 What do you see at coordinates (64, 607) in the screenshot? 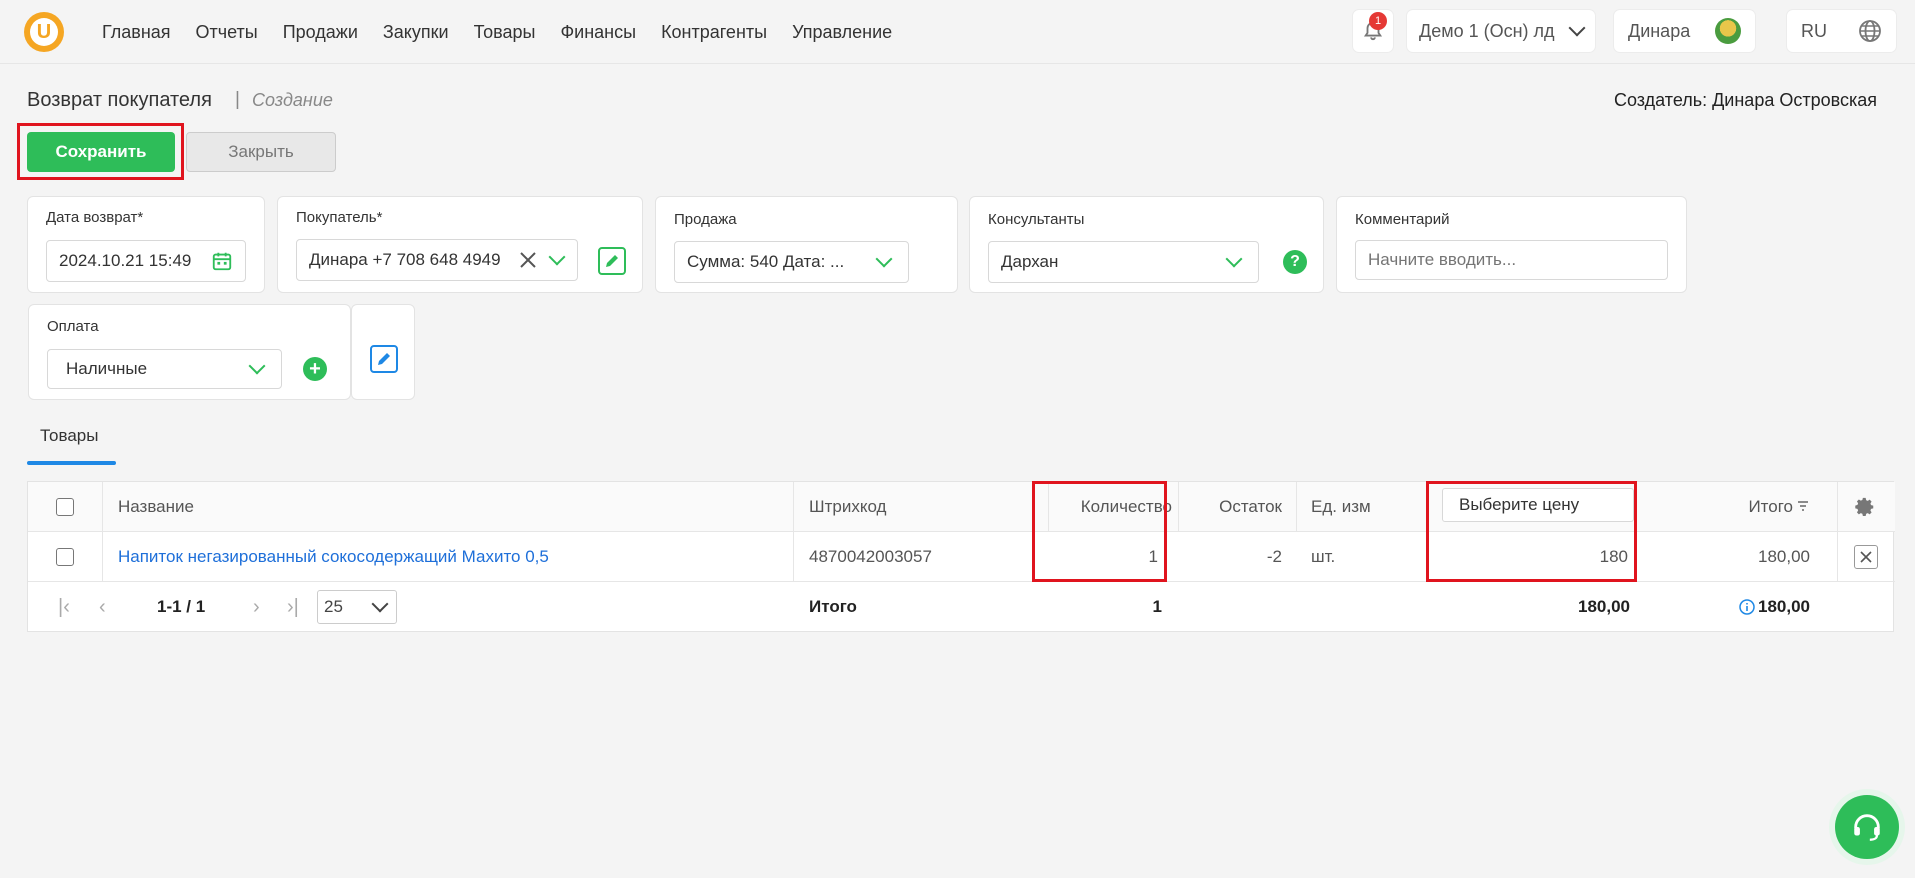
I see `first-page-icon: |‹` at bounding box center [64, 607].